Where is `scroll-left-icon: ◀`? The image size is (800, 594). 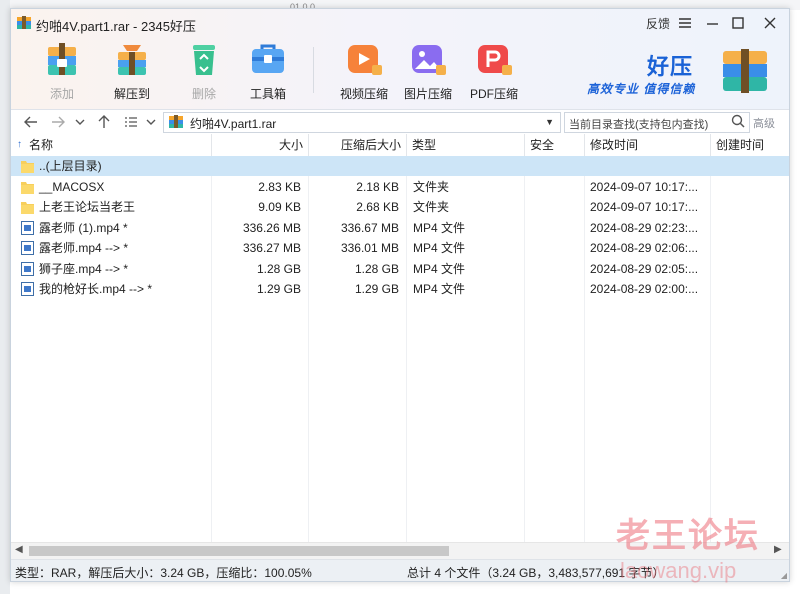 scroll-left-icon: ◀ is located at coordinates (19, 549).